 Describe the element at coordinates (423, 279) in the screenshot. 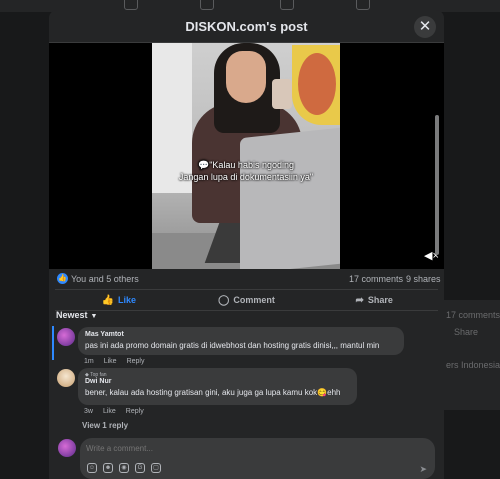

I see `shares-count: 9 shares` at that location.